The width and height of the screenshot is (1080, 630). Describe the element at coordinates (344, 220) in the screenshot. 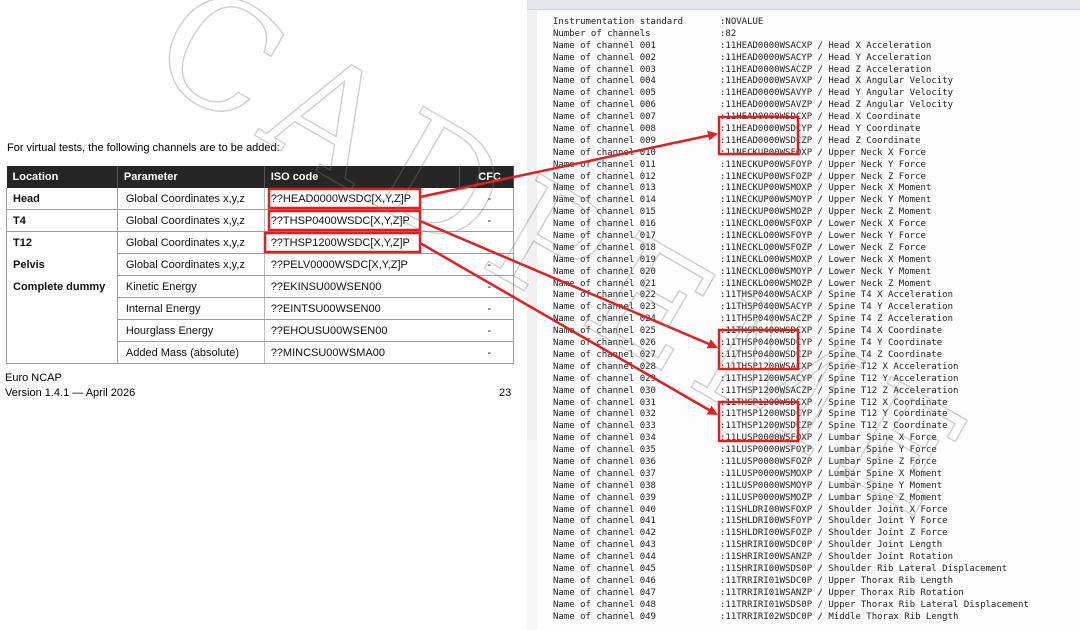

I see `highlight-box-t4-iso` at that location.